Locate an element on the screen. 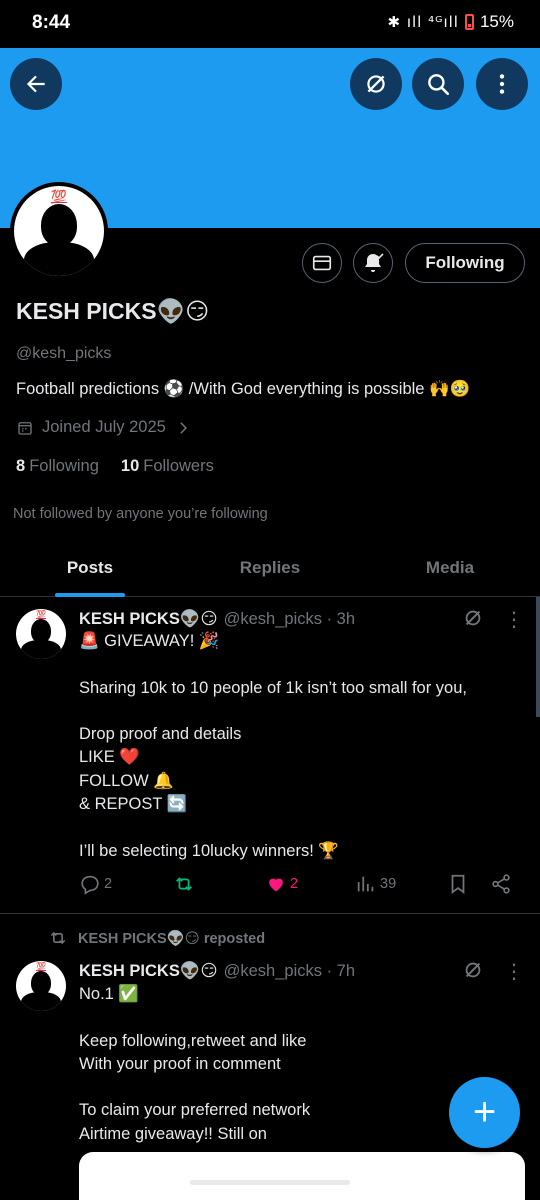  tweet-header: KESH PICKS👽😏 @kesh_picks · 3h is located at coordinates (217, 619).